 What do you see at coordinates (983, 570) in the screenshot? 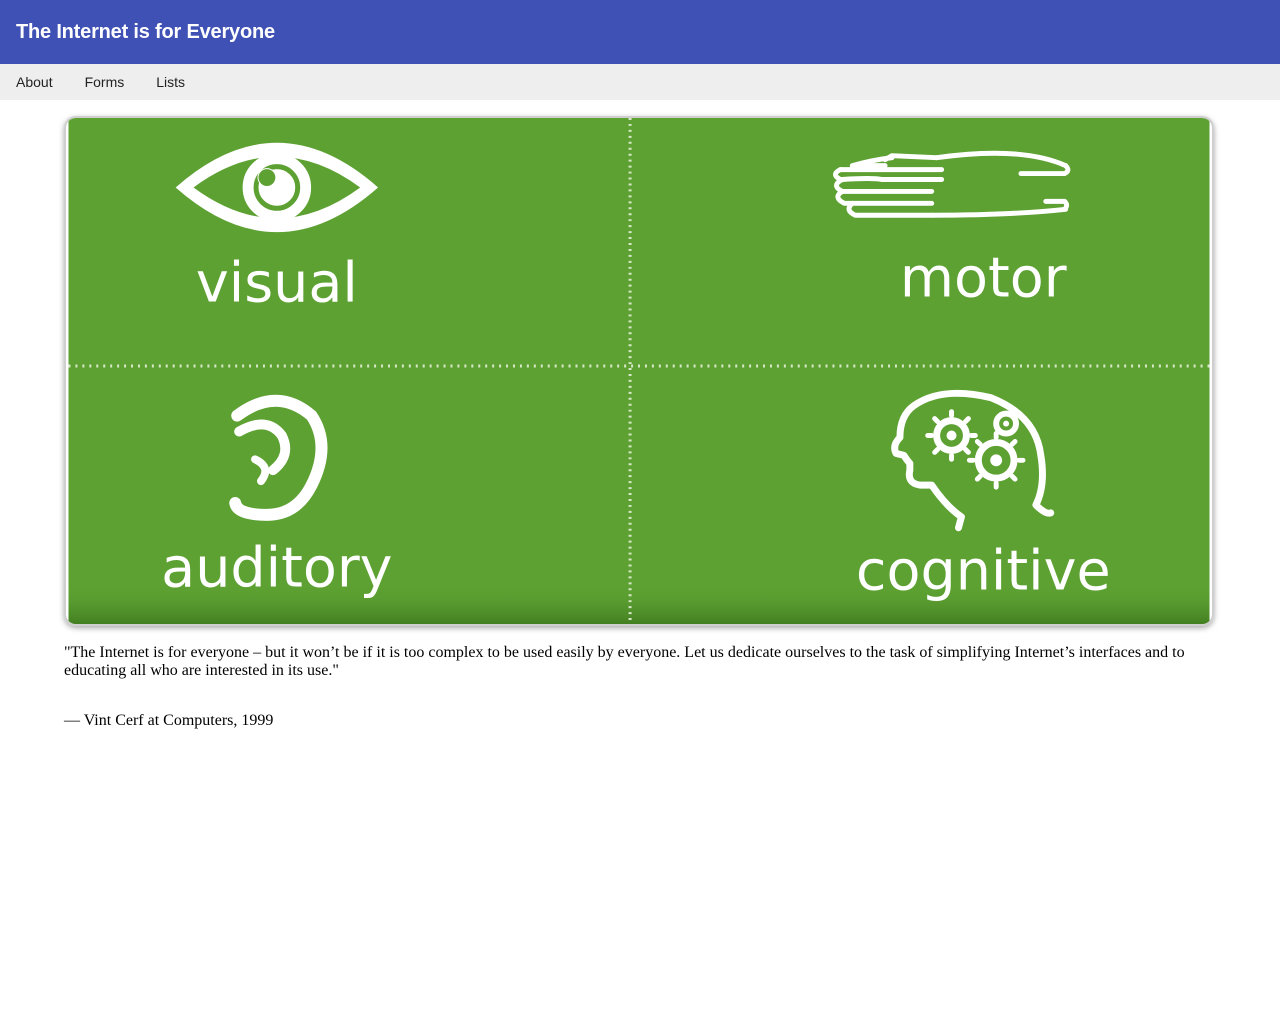
I see `quadrant-label-cognitive: cognitive` at bounding box center [983, 570].